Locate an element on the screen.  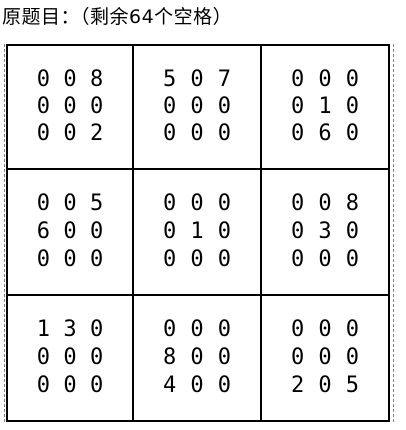
sudoku-box: 000010000 is located at coordinates (198, 233).